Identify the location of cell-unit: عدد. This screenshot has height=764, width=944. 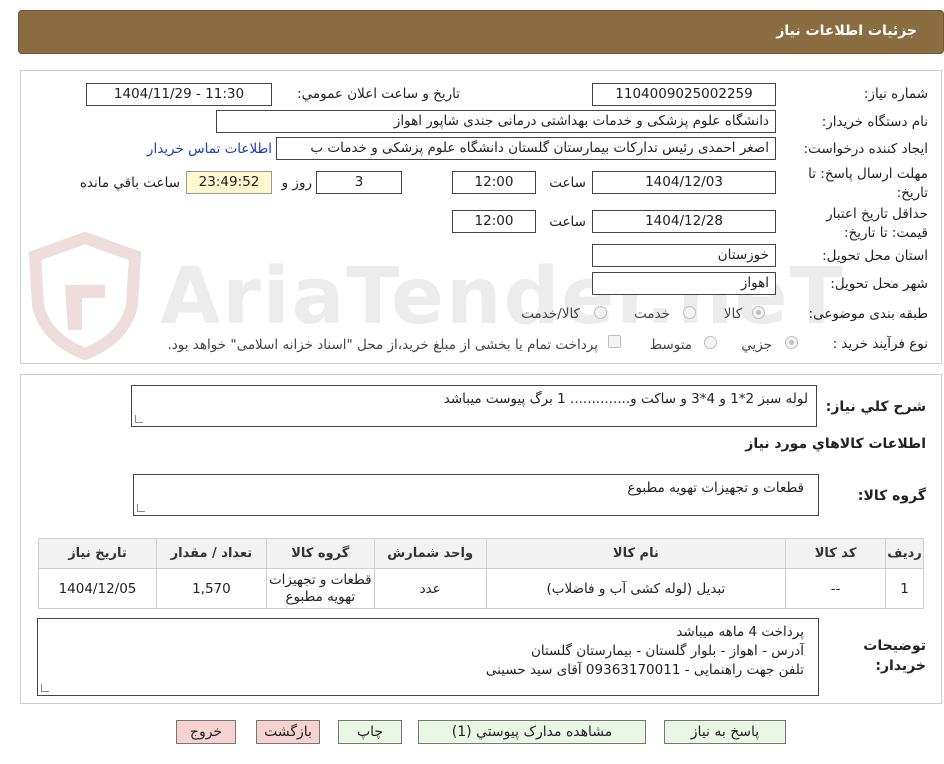
(430, 588).